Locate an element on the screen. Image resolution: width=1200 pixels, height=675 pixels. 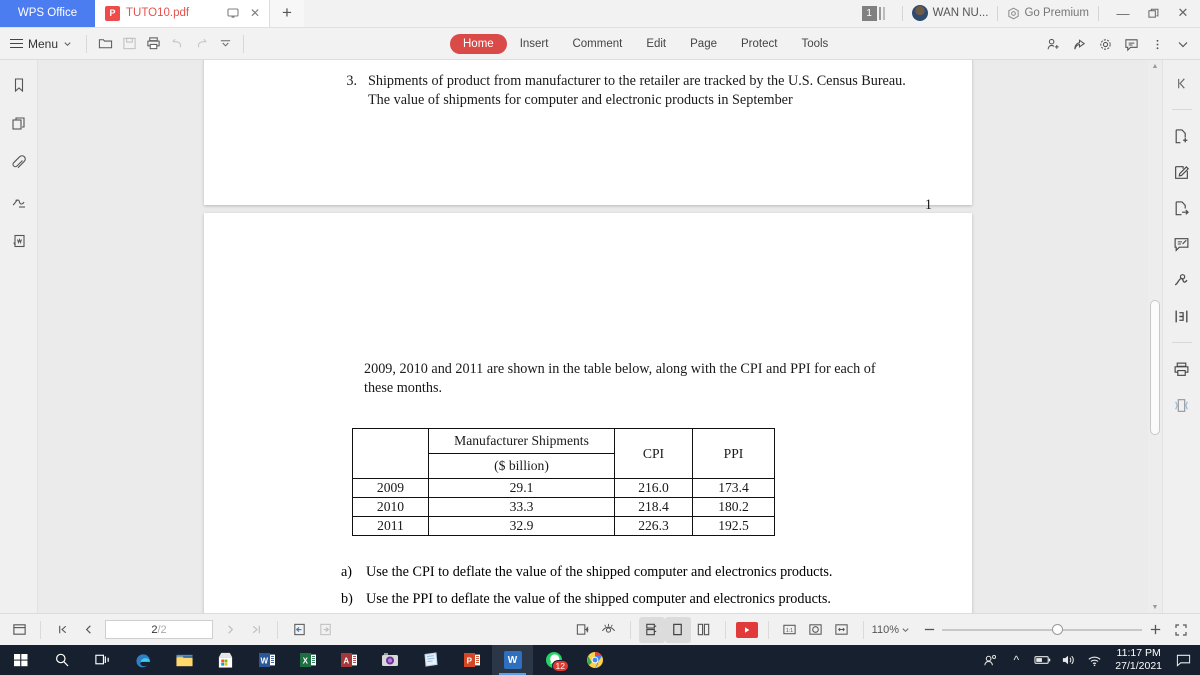
notifications-icon is located at coordinates (1183, 660).